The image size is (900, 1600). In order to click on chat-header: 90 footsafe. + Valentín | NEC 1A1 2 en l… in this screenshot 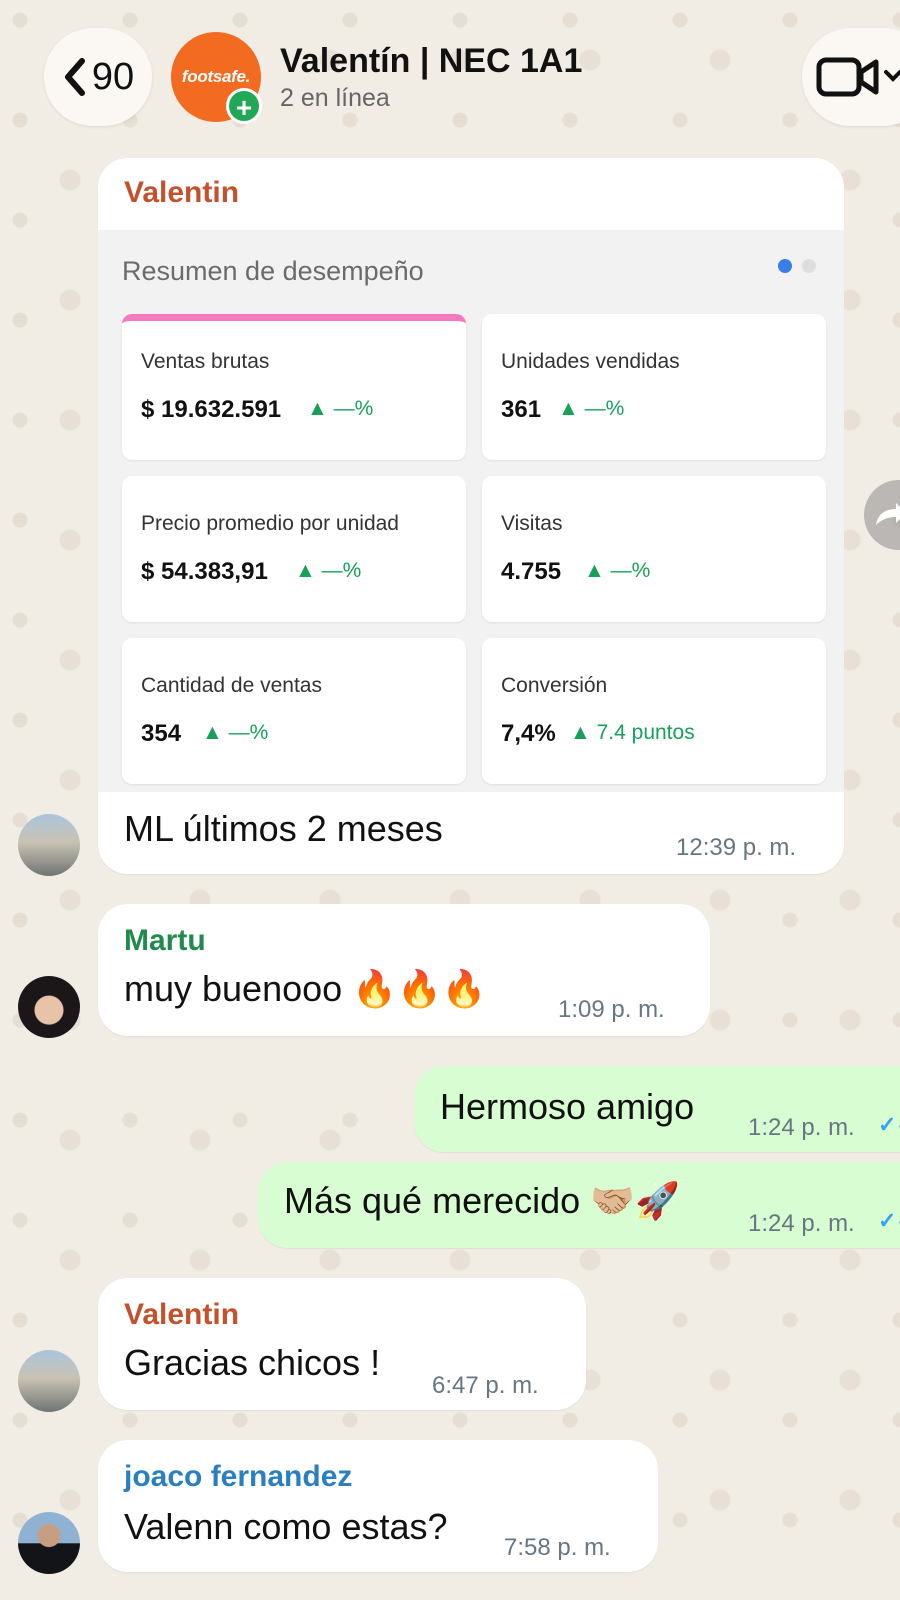, I will do `click(450, 75)`.